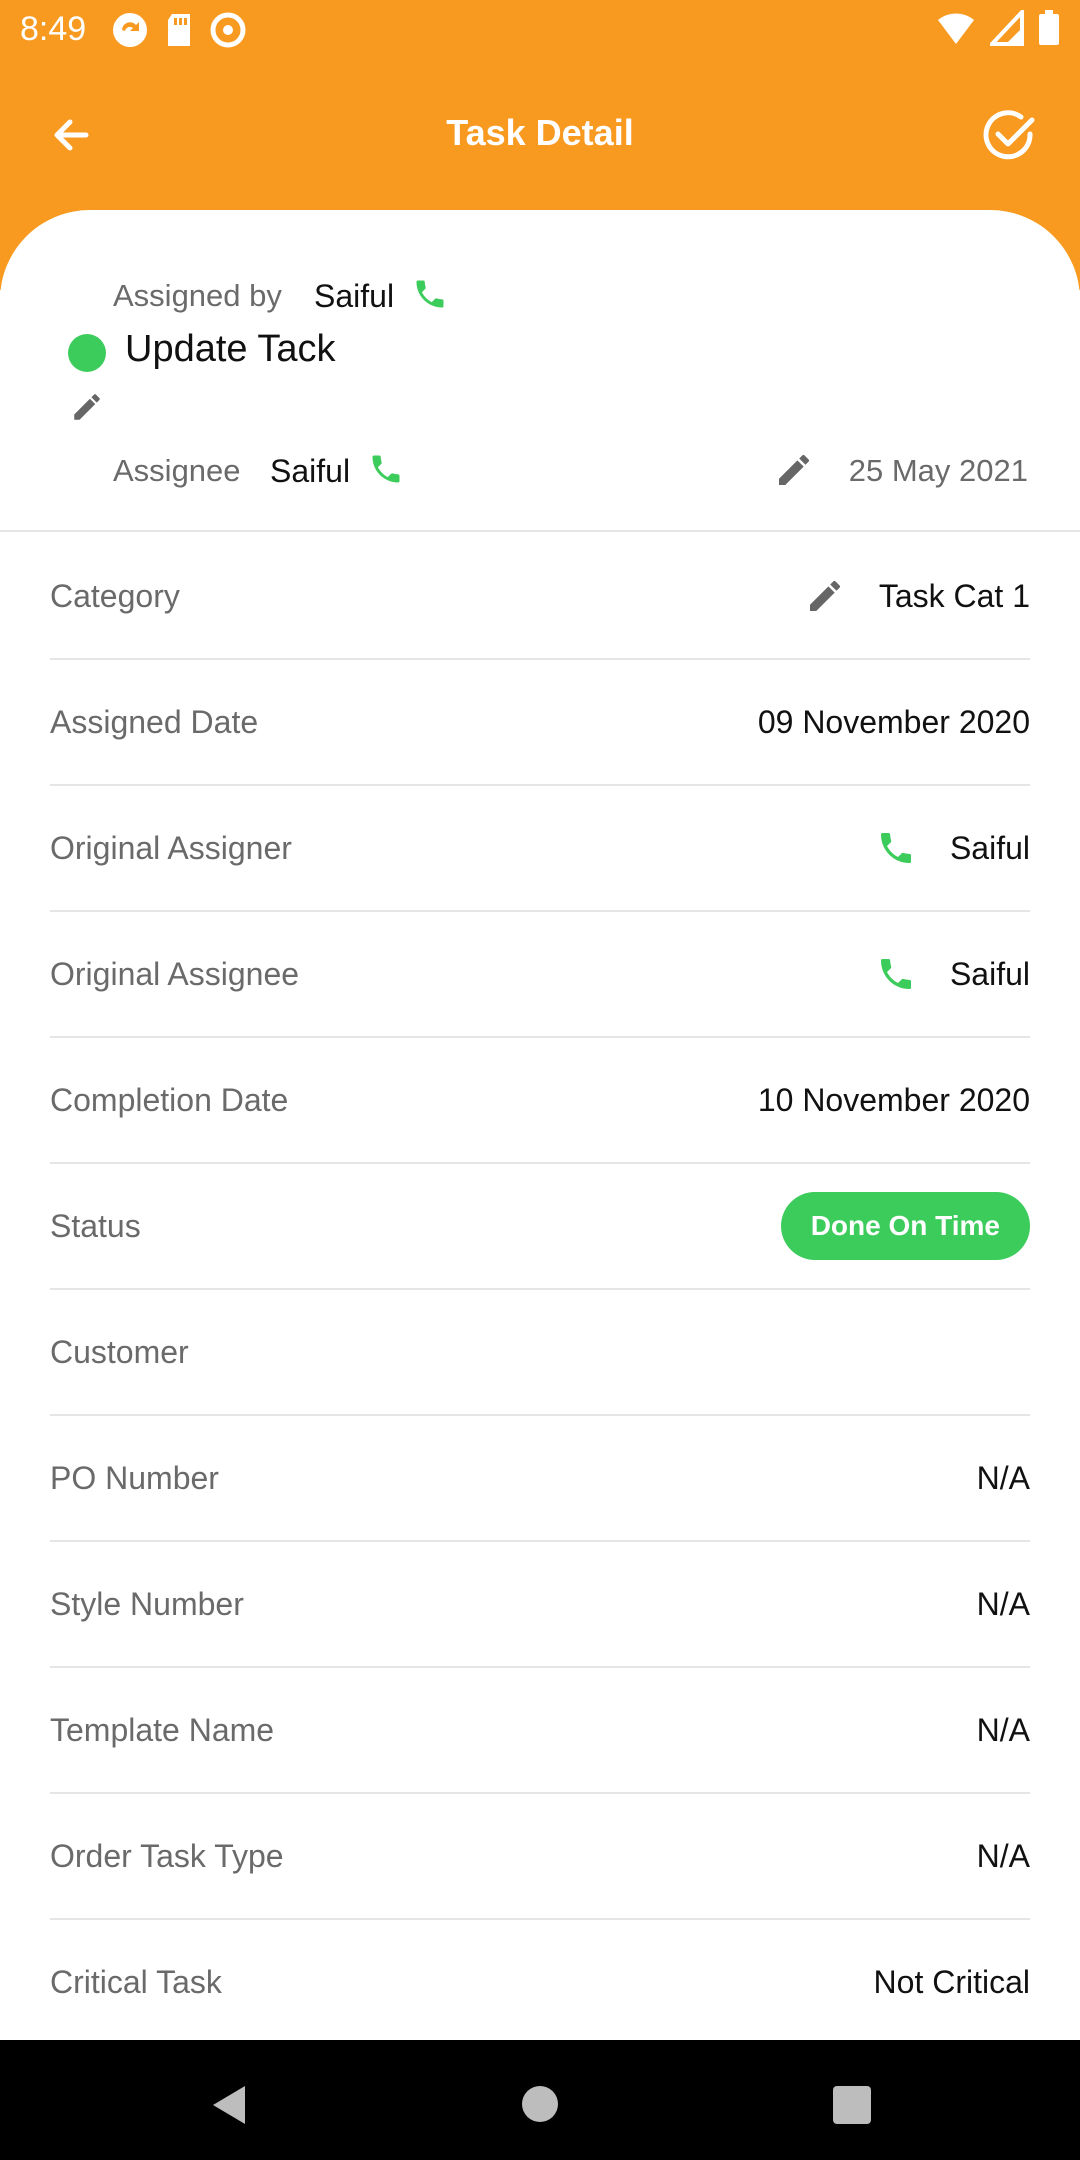 This screenshot has height=2160, width=1080. Describe the element at coordinates (119, 1351) in the screenshot. I see `row-label: Customer` at that location.